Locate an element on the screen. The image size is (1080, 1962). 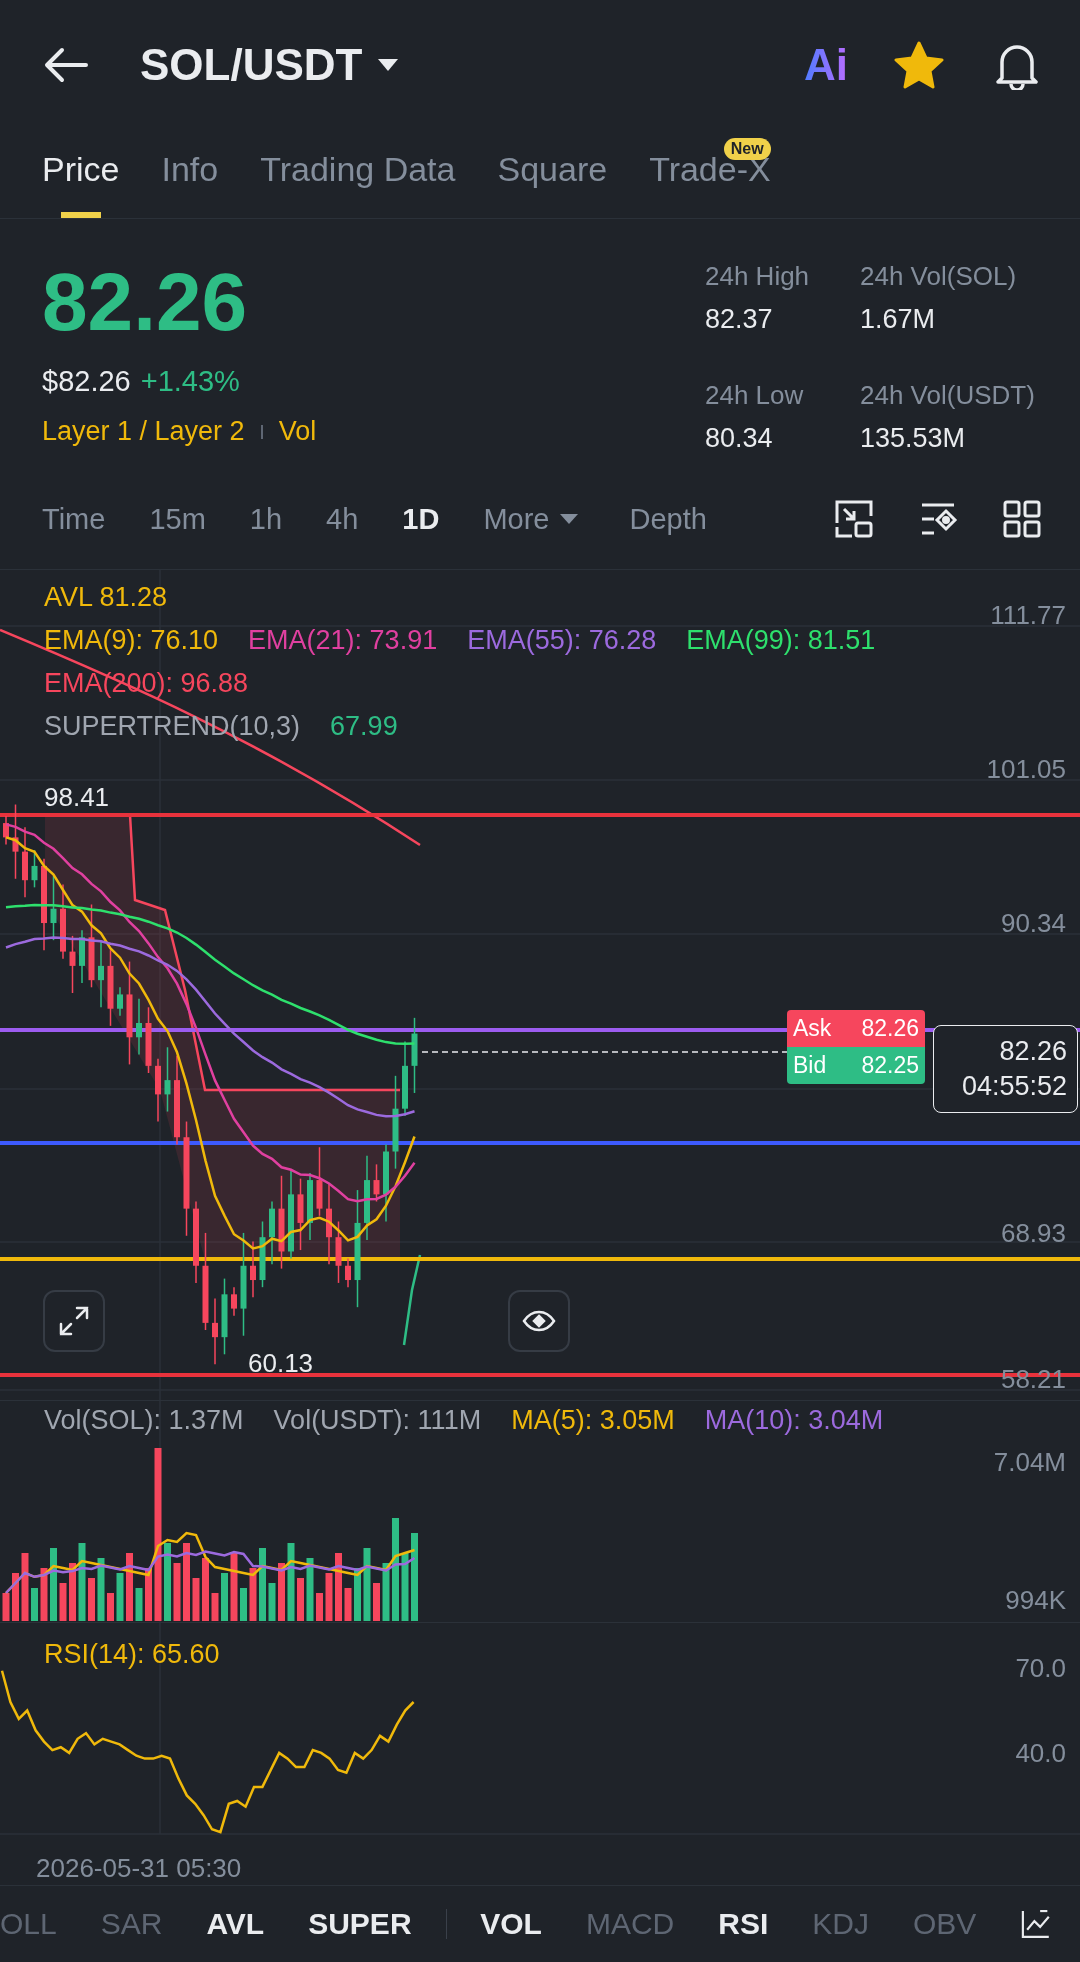
indicator-toggle: OLL is located at coordinates (28, 1924).